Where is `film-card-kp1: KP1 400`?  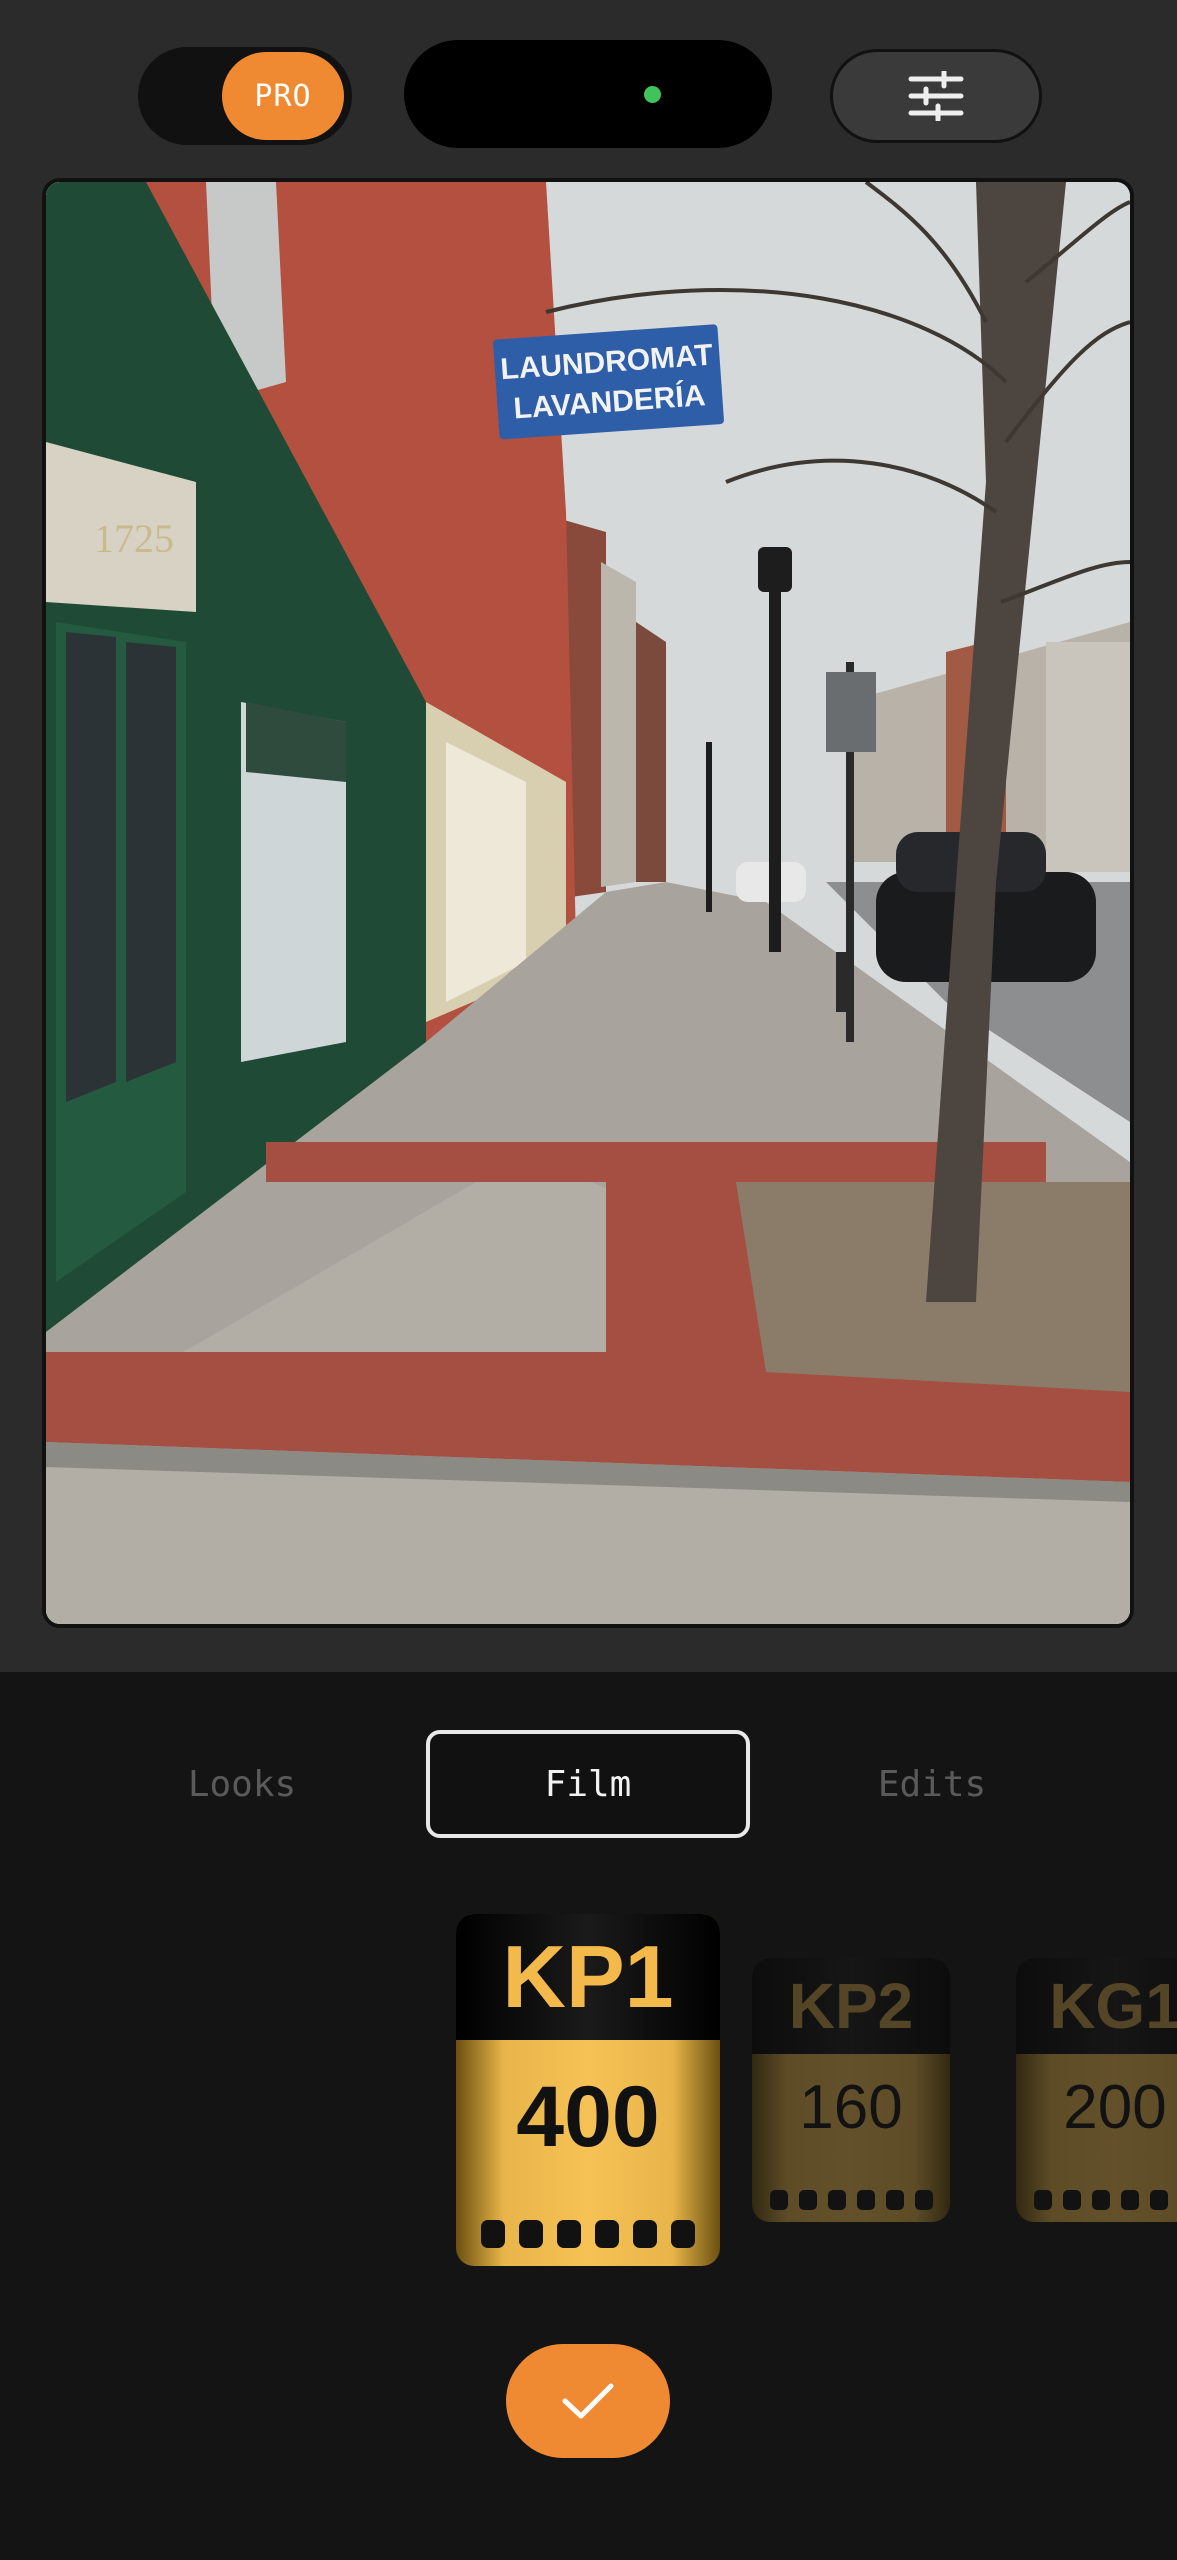 film-card-kp1: KP1 400 is located at coordinates (588, 2090).